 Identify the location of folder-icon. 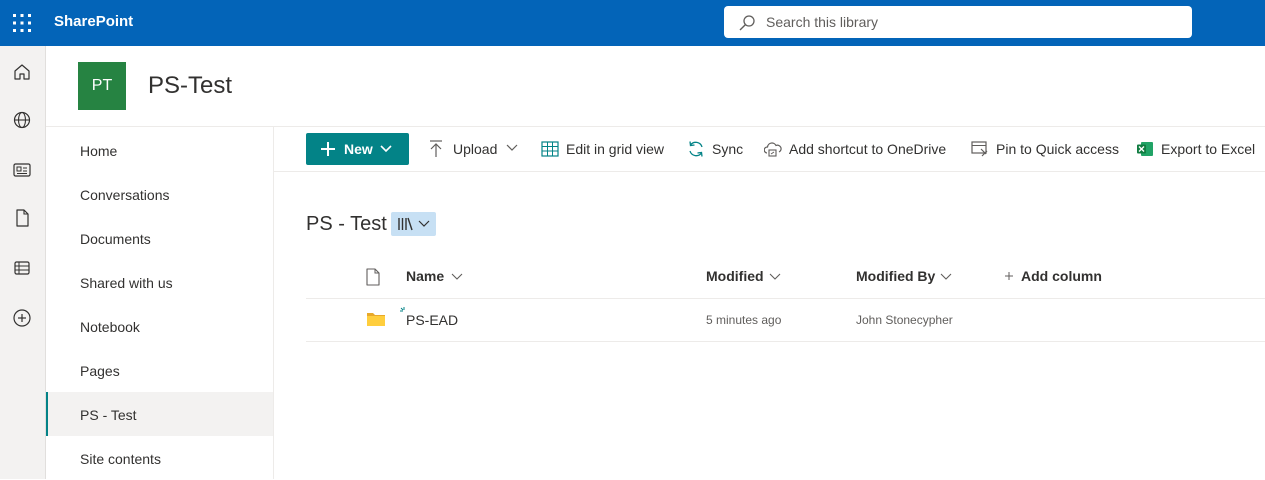
(376, 319).